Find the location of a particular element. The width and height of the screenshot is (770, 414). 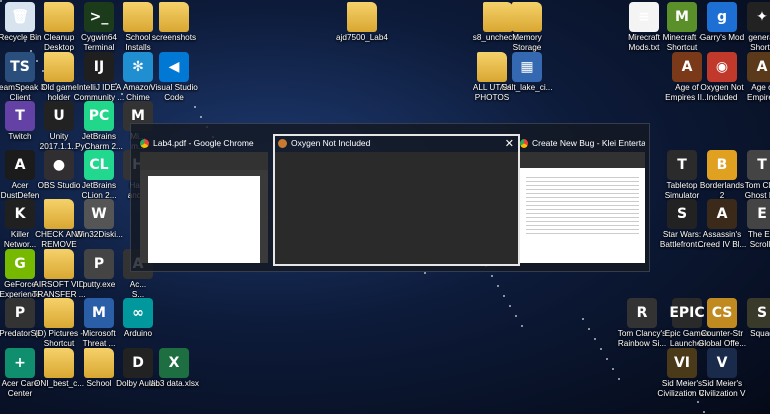

desktop-icon-label: lab3 data.xlsx is located at coordinates (174, 383).